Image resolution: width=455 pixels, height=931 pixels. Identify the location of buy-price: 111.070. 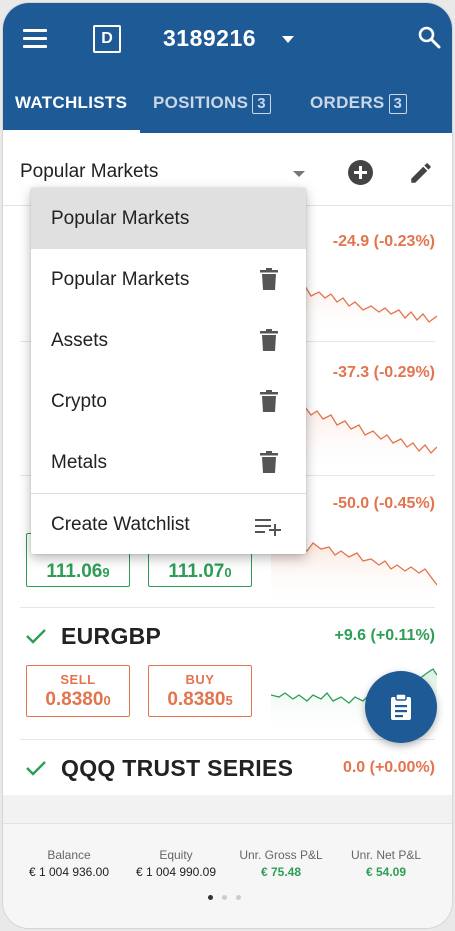
(200, 572).